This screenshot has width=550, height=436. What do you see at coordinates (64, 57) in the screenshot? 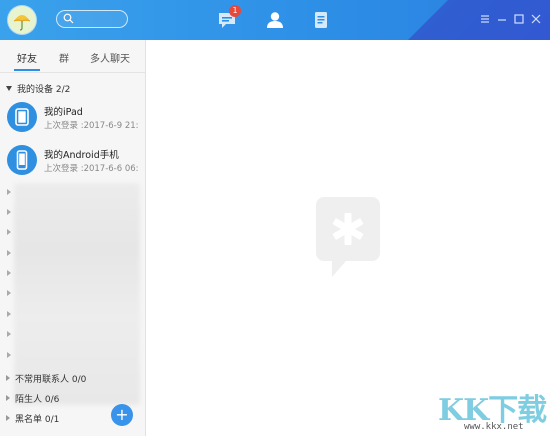
I see `tab-groups: 群` at bounding box center [64, 57].